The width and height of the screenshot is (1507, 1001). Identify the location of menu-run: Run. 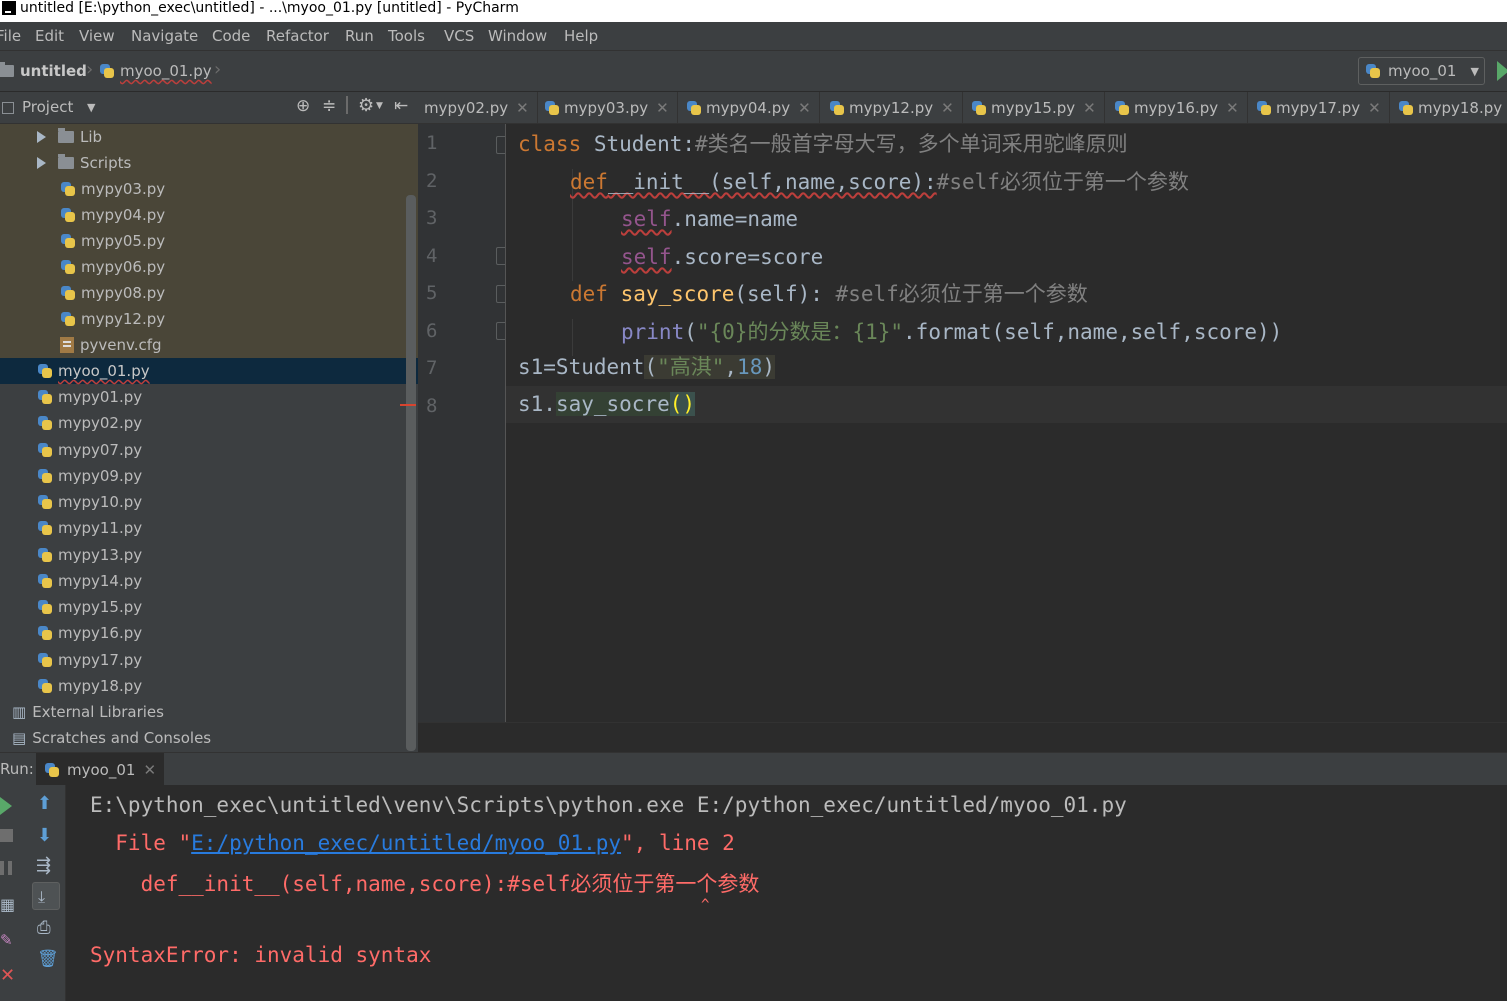
(359, 36).